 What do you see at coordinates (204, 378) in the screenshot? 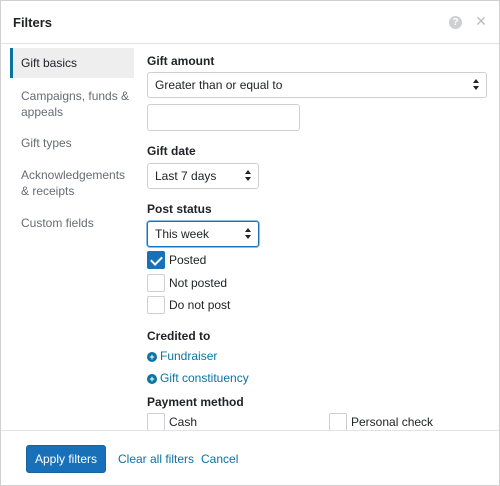
I see `add-gift-constituency-label: Gift constituency` at bounding box center [204, 378].